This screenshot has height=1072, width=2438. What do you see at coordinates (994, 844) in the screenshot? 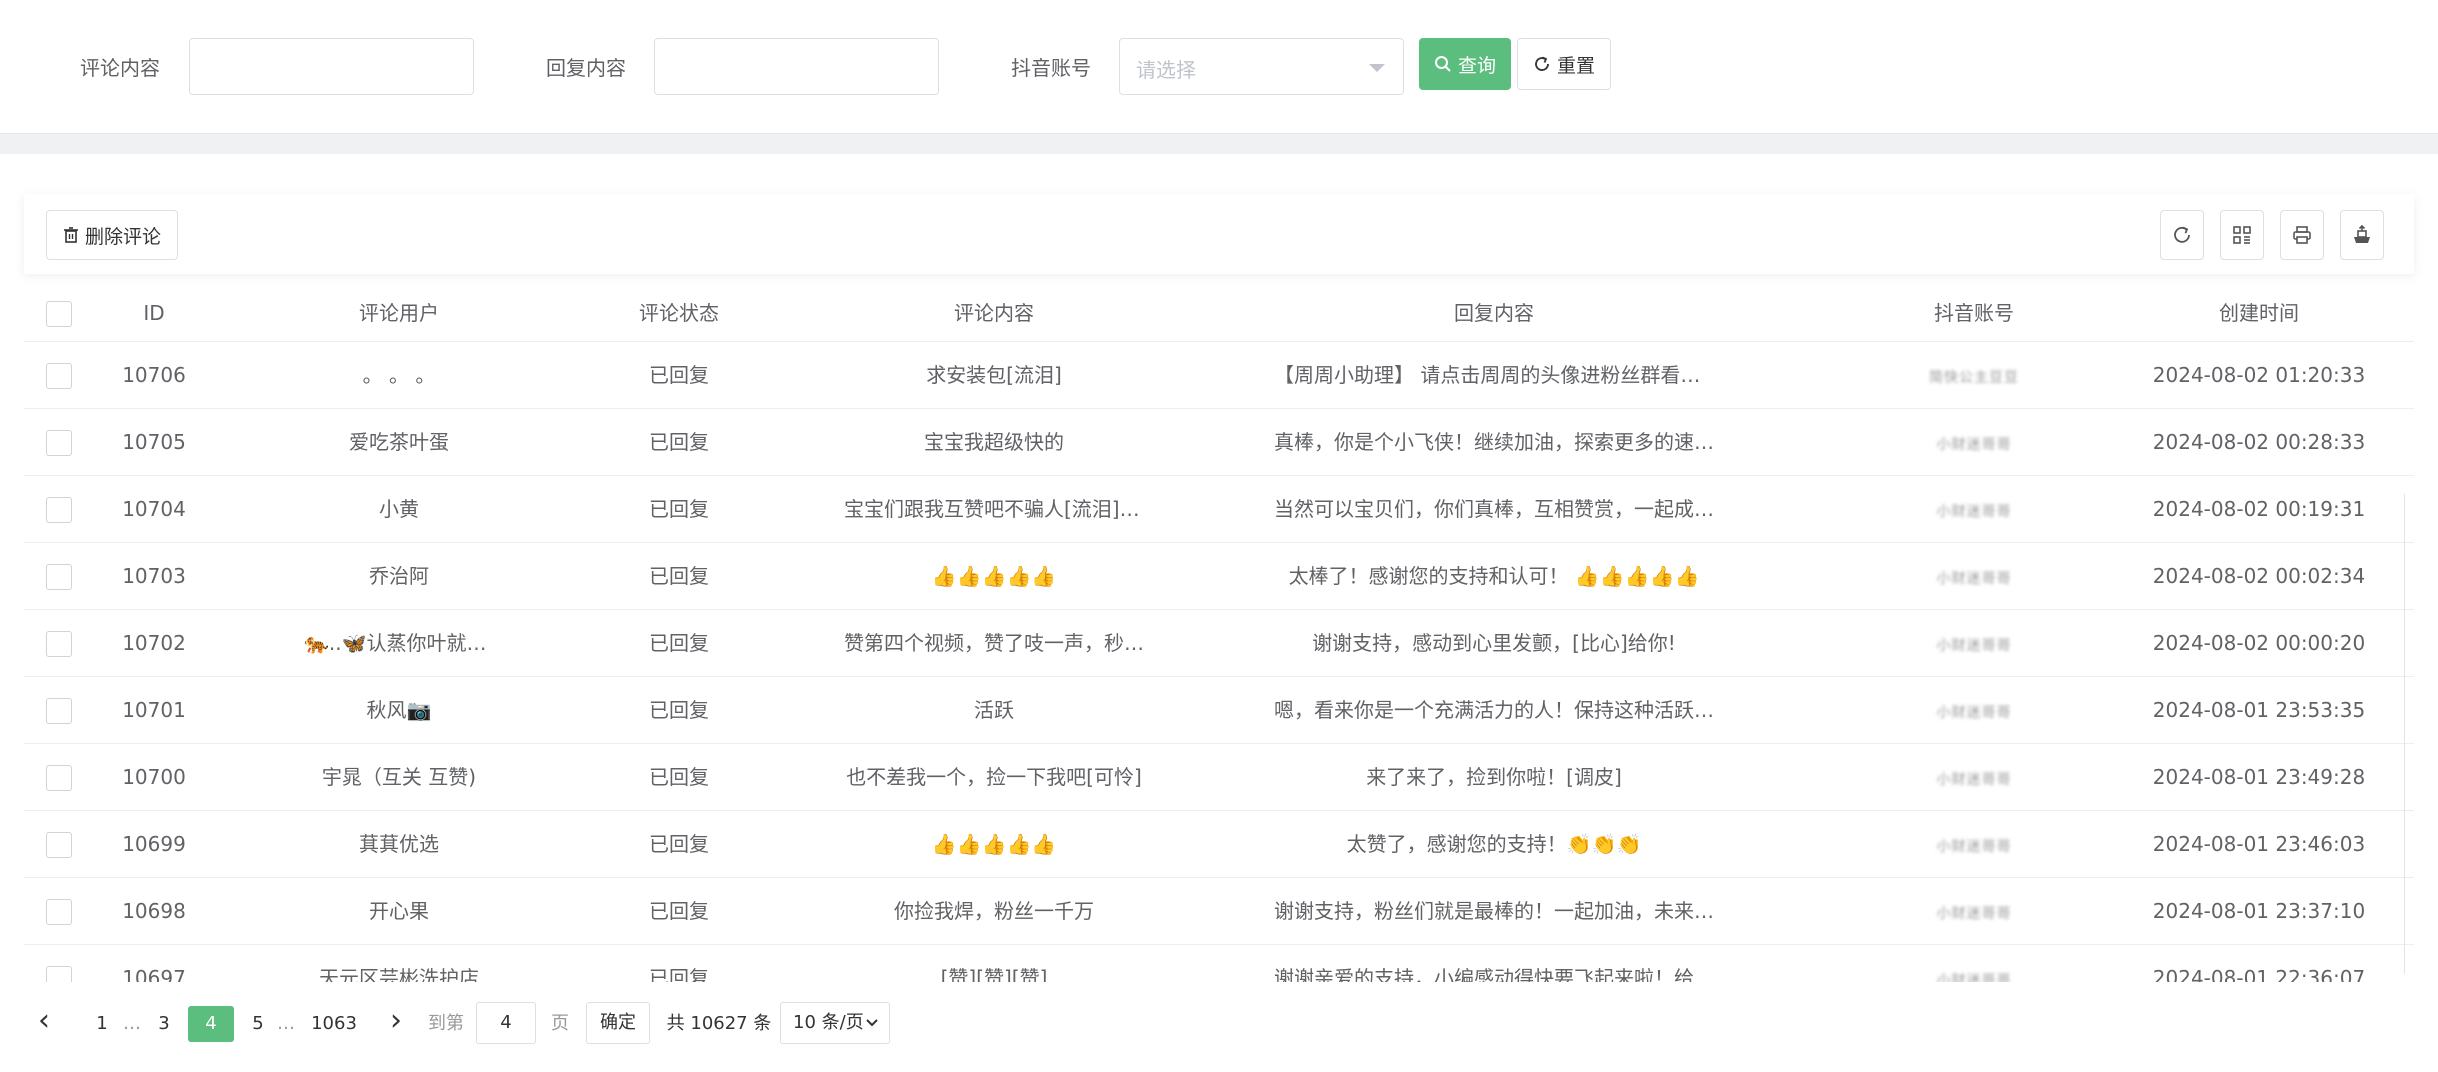
I see `cell-content: 👍👍👍👍👍` at bounding box center [994, 844].